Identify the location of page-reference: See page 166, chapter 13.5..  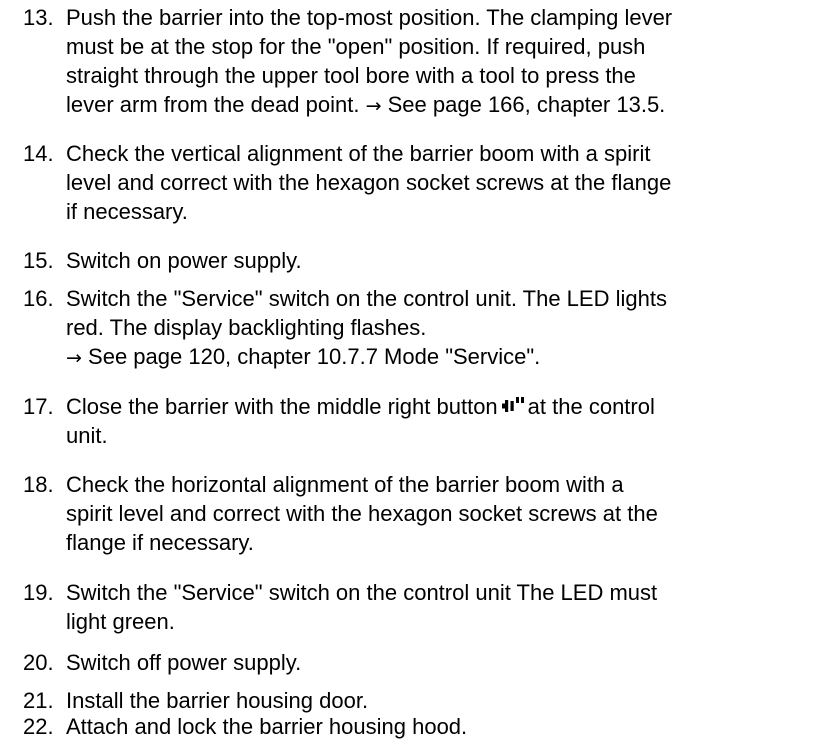
(523, 104).